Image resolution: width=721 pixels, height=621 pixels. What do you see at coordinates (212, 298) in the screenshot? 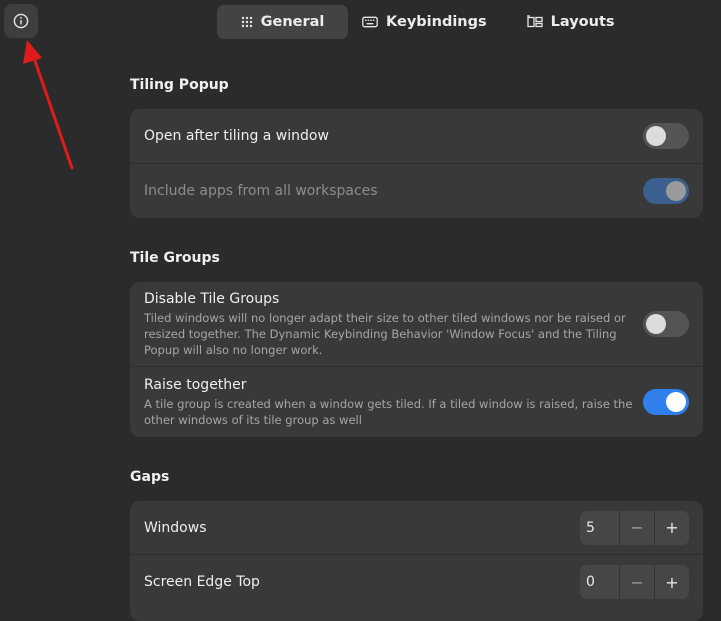
I see `disable-tile-groups-label: Disable Tile Groups` at bounding box center [212, 298].